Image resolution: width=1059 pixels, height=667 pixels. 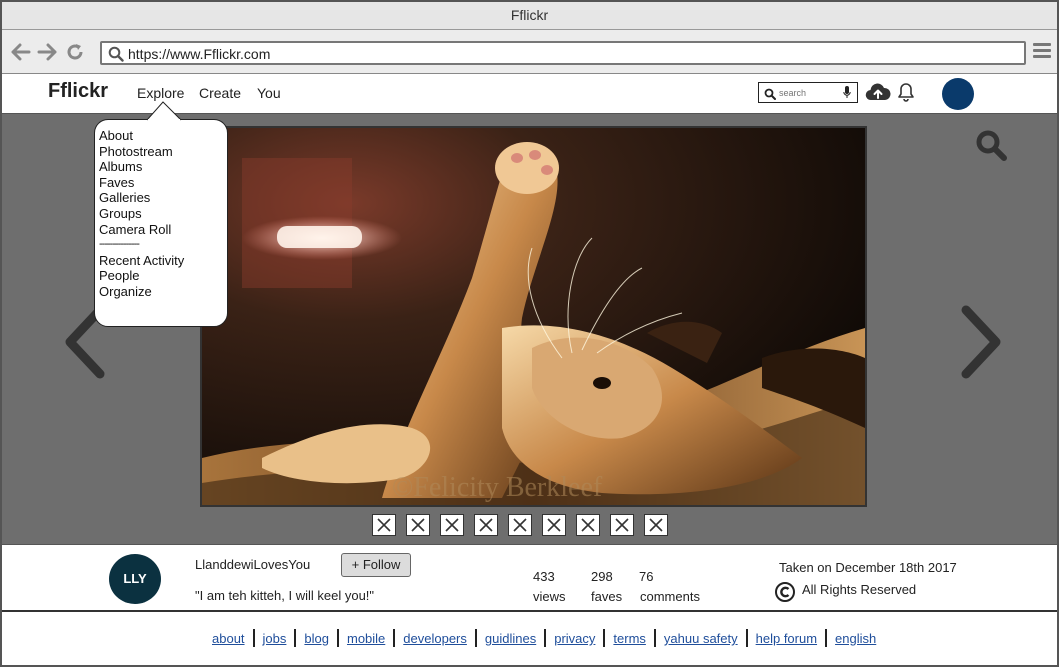 I want to click on views-label: views, so click(x=549, y=596).